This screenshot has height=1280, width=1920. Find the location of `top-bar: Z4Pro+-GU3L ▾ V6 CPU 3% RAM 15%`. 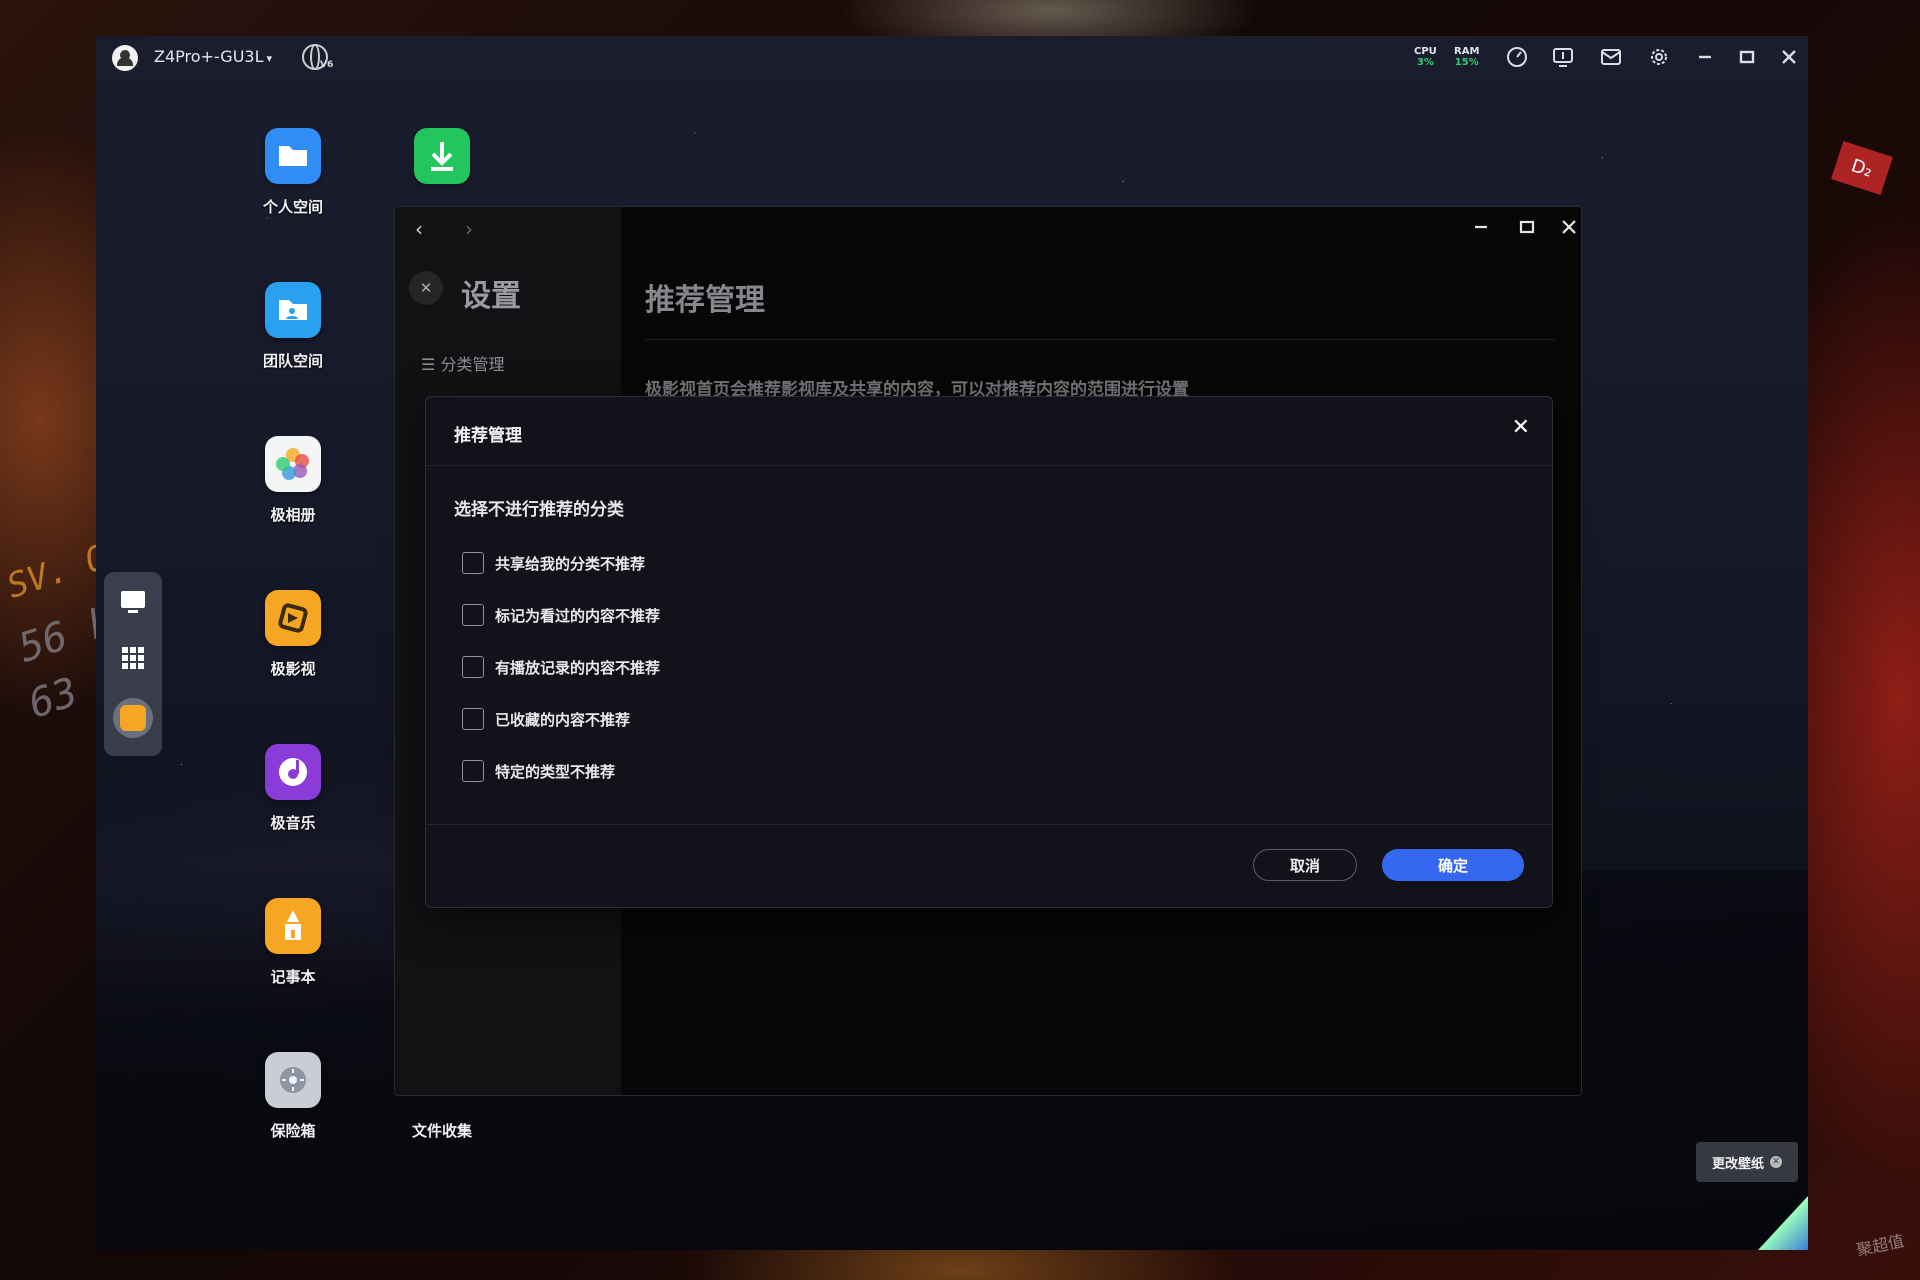

top-bar: Z4Pro+-GU3L ▾ V6 CPU 3% RAM 15% is located at coordinates (952, 57).